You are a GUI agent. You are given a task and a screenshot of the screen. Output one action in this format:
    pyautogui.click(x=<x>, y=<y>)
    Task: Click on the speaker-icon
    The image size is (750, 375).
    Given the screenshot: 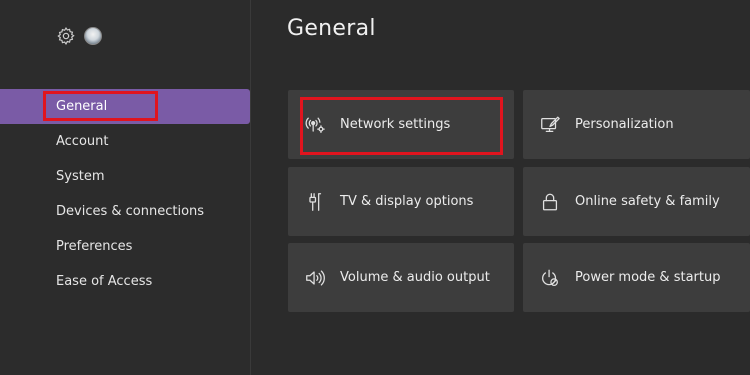 What is the action you would take?
    pyautogui.click(x=315, y=278)
    